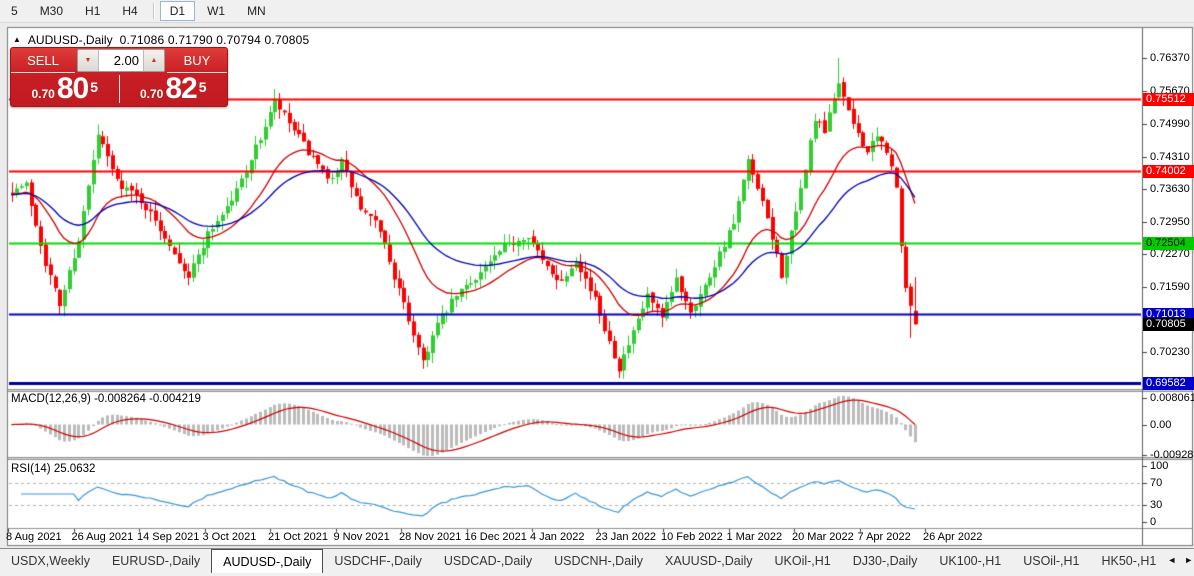 This screenshot has width=1194, height=576. I want to click on price-axis-tick: 0.73630, so click(1170, 189).